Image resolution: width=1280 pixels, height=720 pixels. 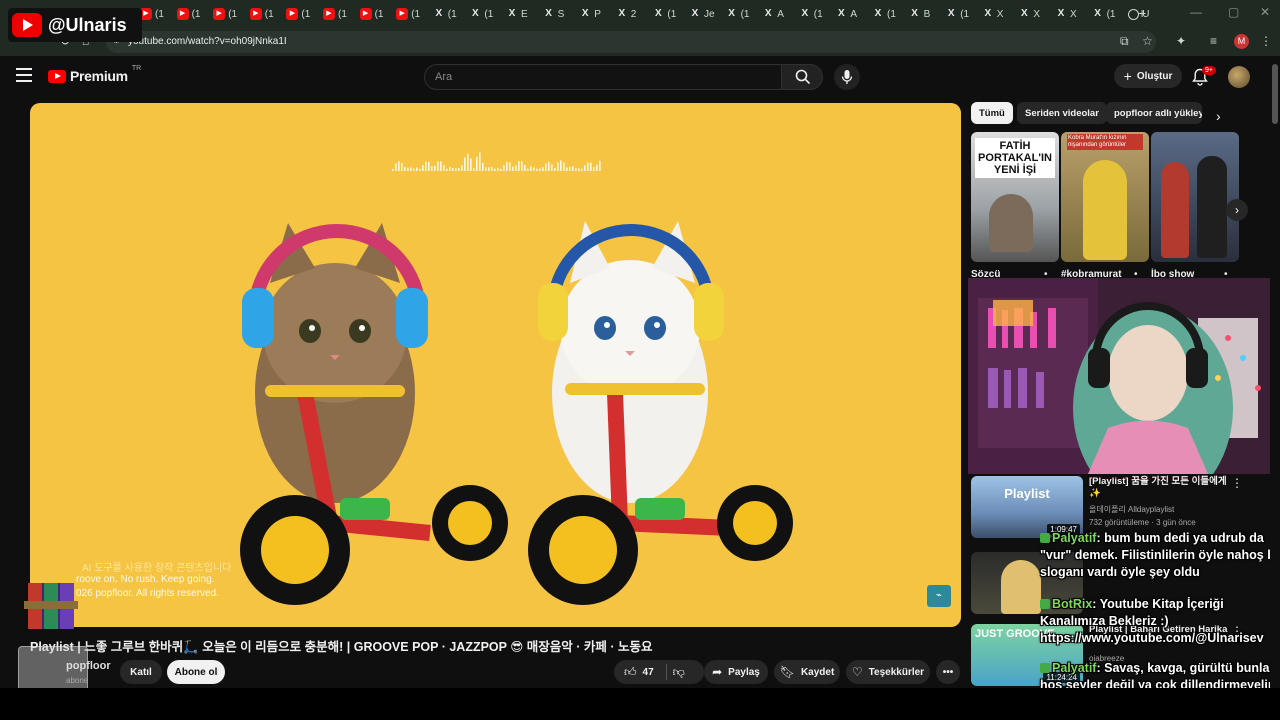 I want to click on browser-tab: XB, so click(x=927, y=14).